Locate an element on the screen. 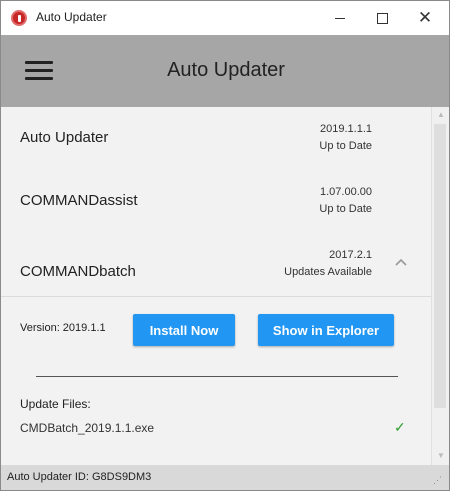 The image size is (450, 491). update-files-label: Update Files: is located at coordinates (55, 404).